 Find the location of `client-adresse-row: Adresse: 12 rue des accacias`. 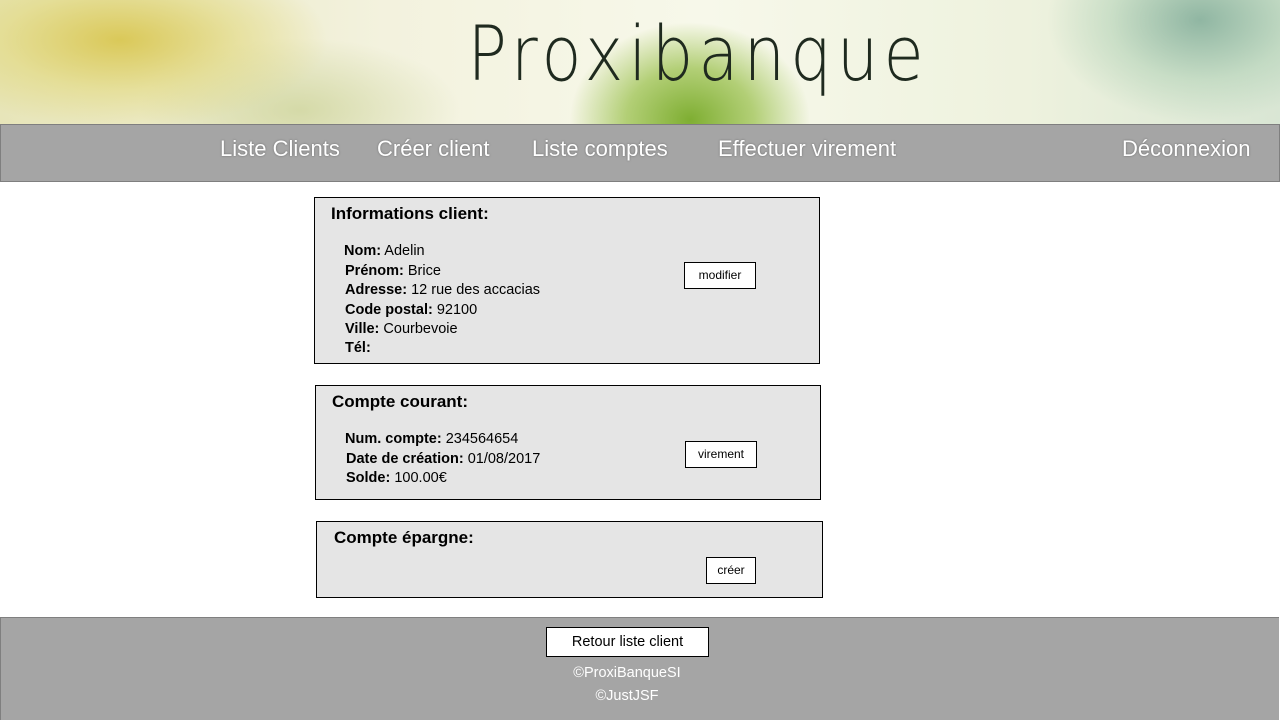

client-adresse-row: Adresse: 12 rue des accacias is located at coordinates (442, 290).